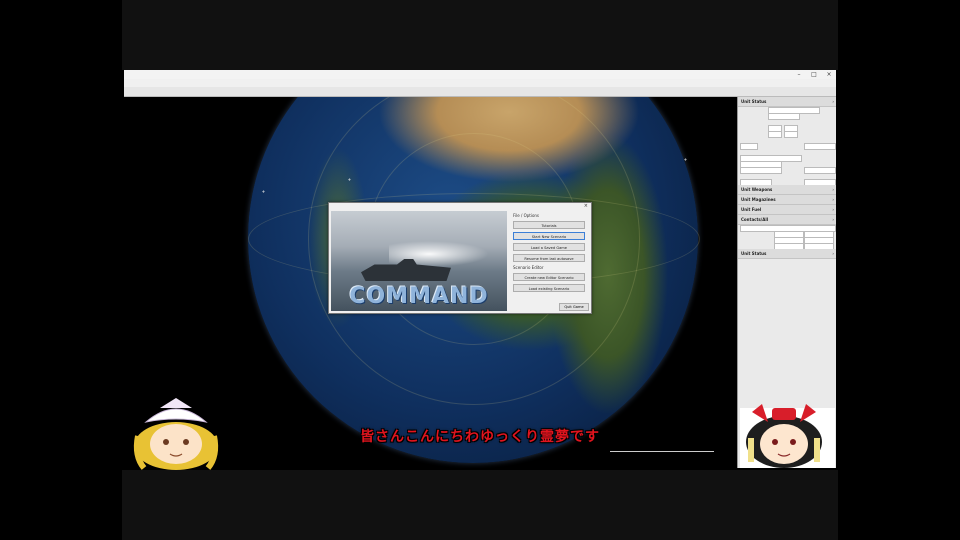 Image resolution: width=960 pixels, height=540 pixels. What do you see at coordinates (480, 505) in the screenshot?
I see `letterbox-bottom` at bounding box center [480, 505].